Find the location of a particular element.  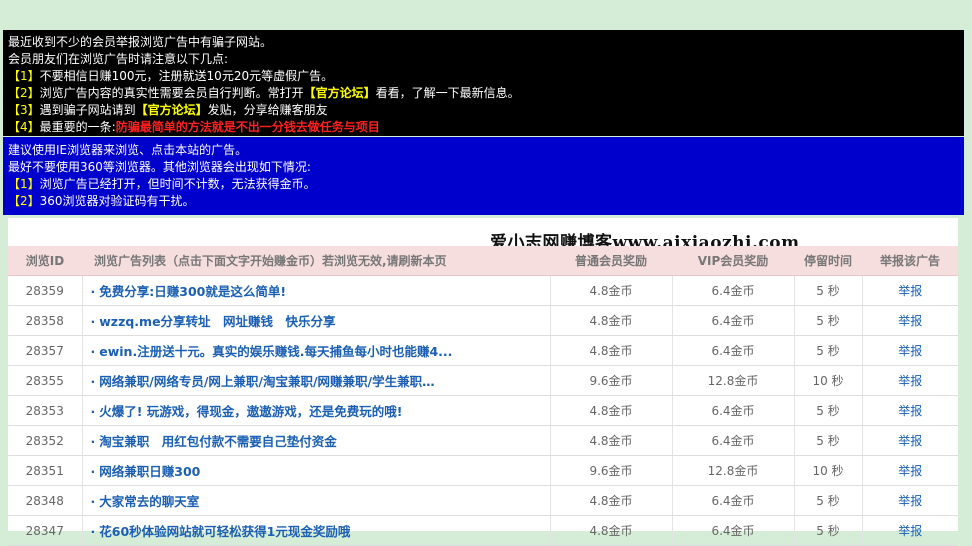

ad-id: 28353 is located at coordinates (45, 410).